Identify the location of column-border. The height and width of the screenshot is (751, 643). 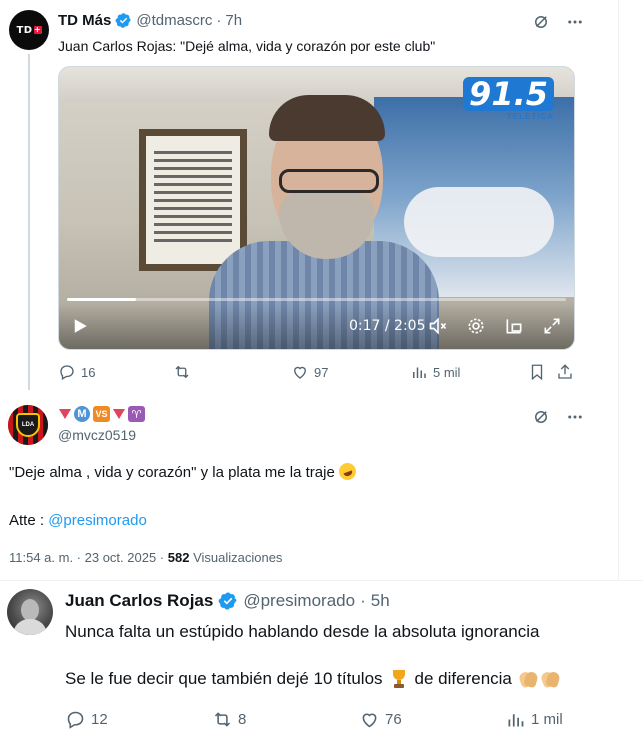
(618, 290).